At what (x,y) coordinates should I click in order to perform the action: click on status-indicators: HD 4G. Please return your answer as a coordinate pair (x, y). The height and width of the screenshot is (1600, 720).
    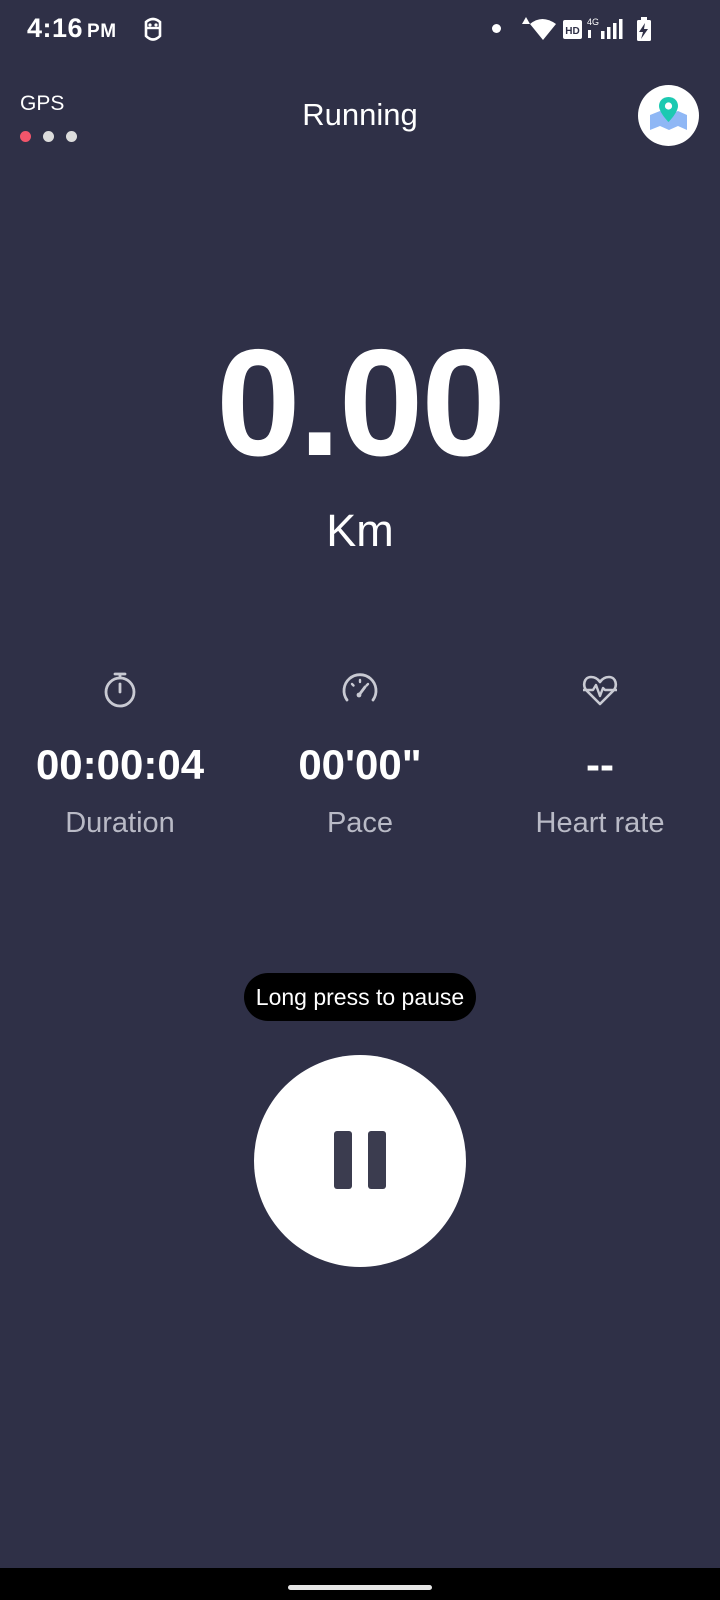
    Looking at the image, I should click on (586, 29).